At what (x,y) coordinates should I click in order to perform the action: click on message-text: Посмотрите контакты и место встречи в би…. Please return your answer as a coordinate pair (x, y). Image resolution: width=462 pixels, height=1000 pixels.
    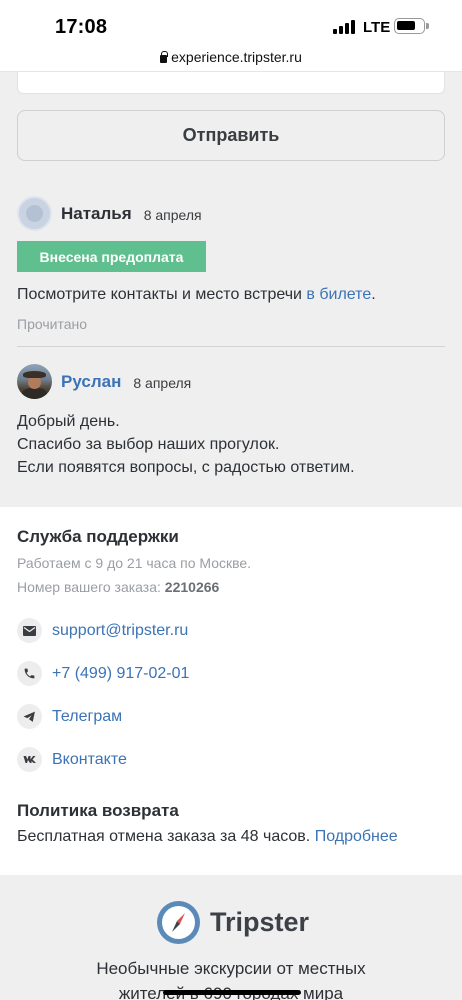
    Looking at the image, I should click on (196, 295).